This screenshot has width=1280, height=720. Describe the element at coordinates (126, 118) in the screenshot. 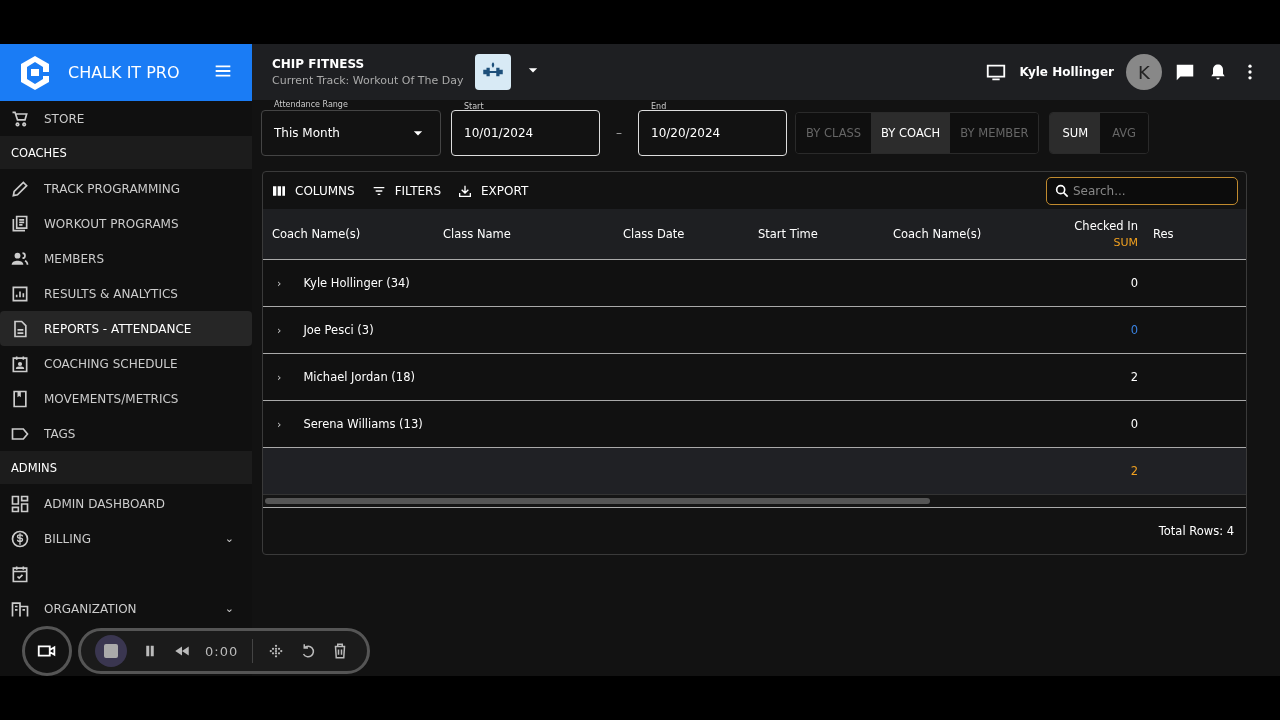

I see `sidebar-item: STORE` at that location.